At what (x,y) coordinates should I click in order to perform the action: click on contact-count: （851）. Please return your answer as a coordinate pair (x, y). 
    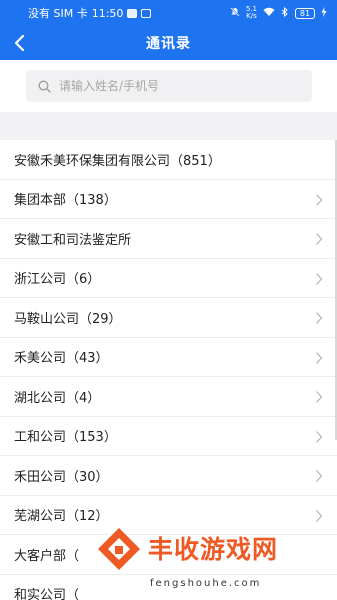
    Looking at the image, I should click on (195, 161).